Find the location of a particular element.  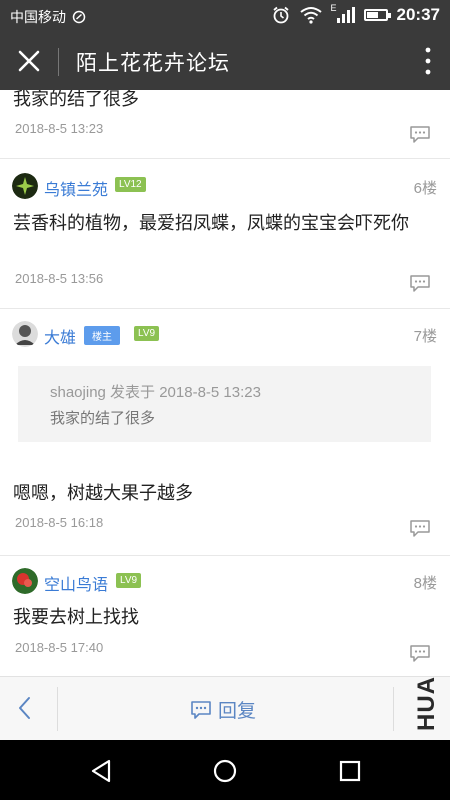

host-badge: 楼主 is located at coordinates (102, 335).